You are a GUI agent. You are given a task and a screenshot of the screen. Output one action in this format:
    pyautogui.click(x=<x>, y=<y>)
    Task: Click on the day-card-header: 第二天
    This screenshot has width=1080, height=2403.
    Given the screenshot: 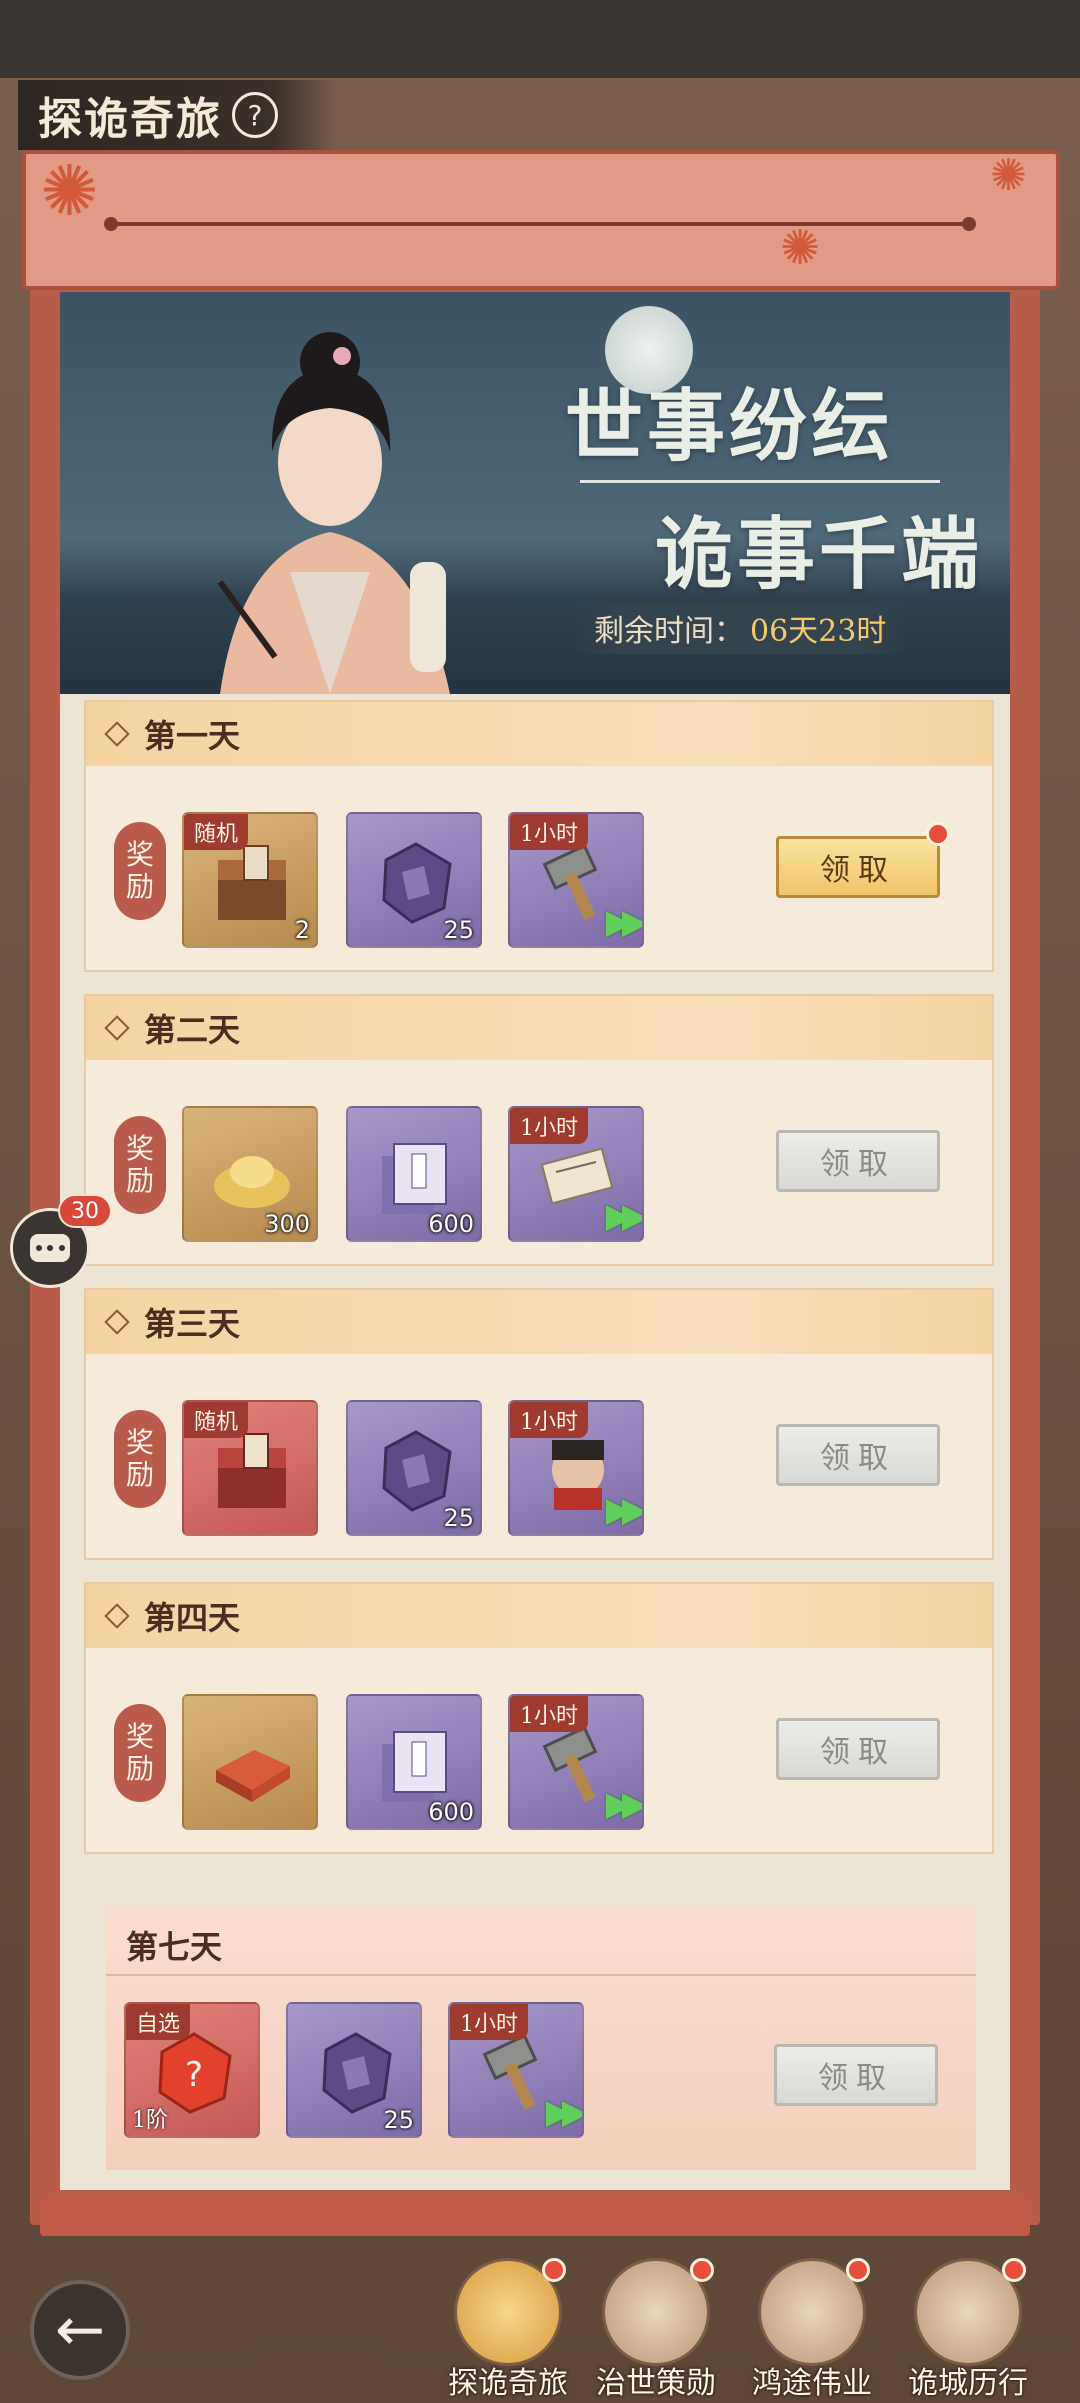 What is the action you would take?
    pyautogui.click(x=539, y=1028)
    